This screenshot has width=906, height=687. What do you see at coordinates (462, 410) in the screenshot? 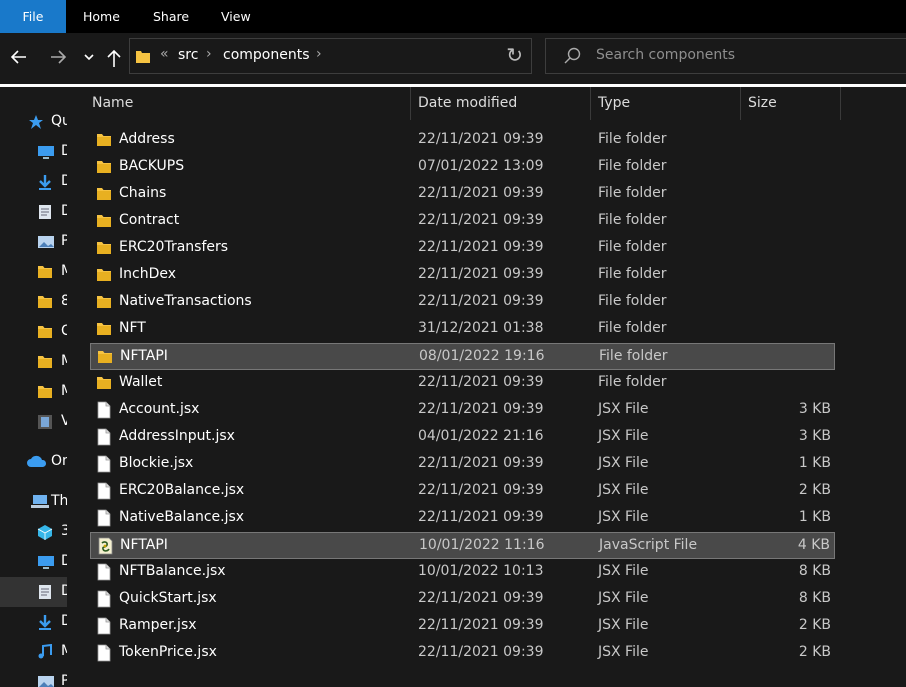
I see `file-row: Account.jsx 22/11/2021 09:39 JSX File 3 KB` at bounding box center [462, 410].